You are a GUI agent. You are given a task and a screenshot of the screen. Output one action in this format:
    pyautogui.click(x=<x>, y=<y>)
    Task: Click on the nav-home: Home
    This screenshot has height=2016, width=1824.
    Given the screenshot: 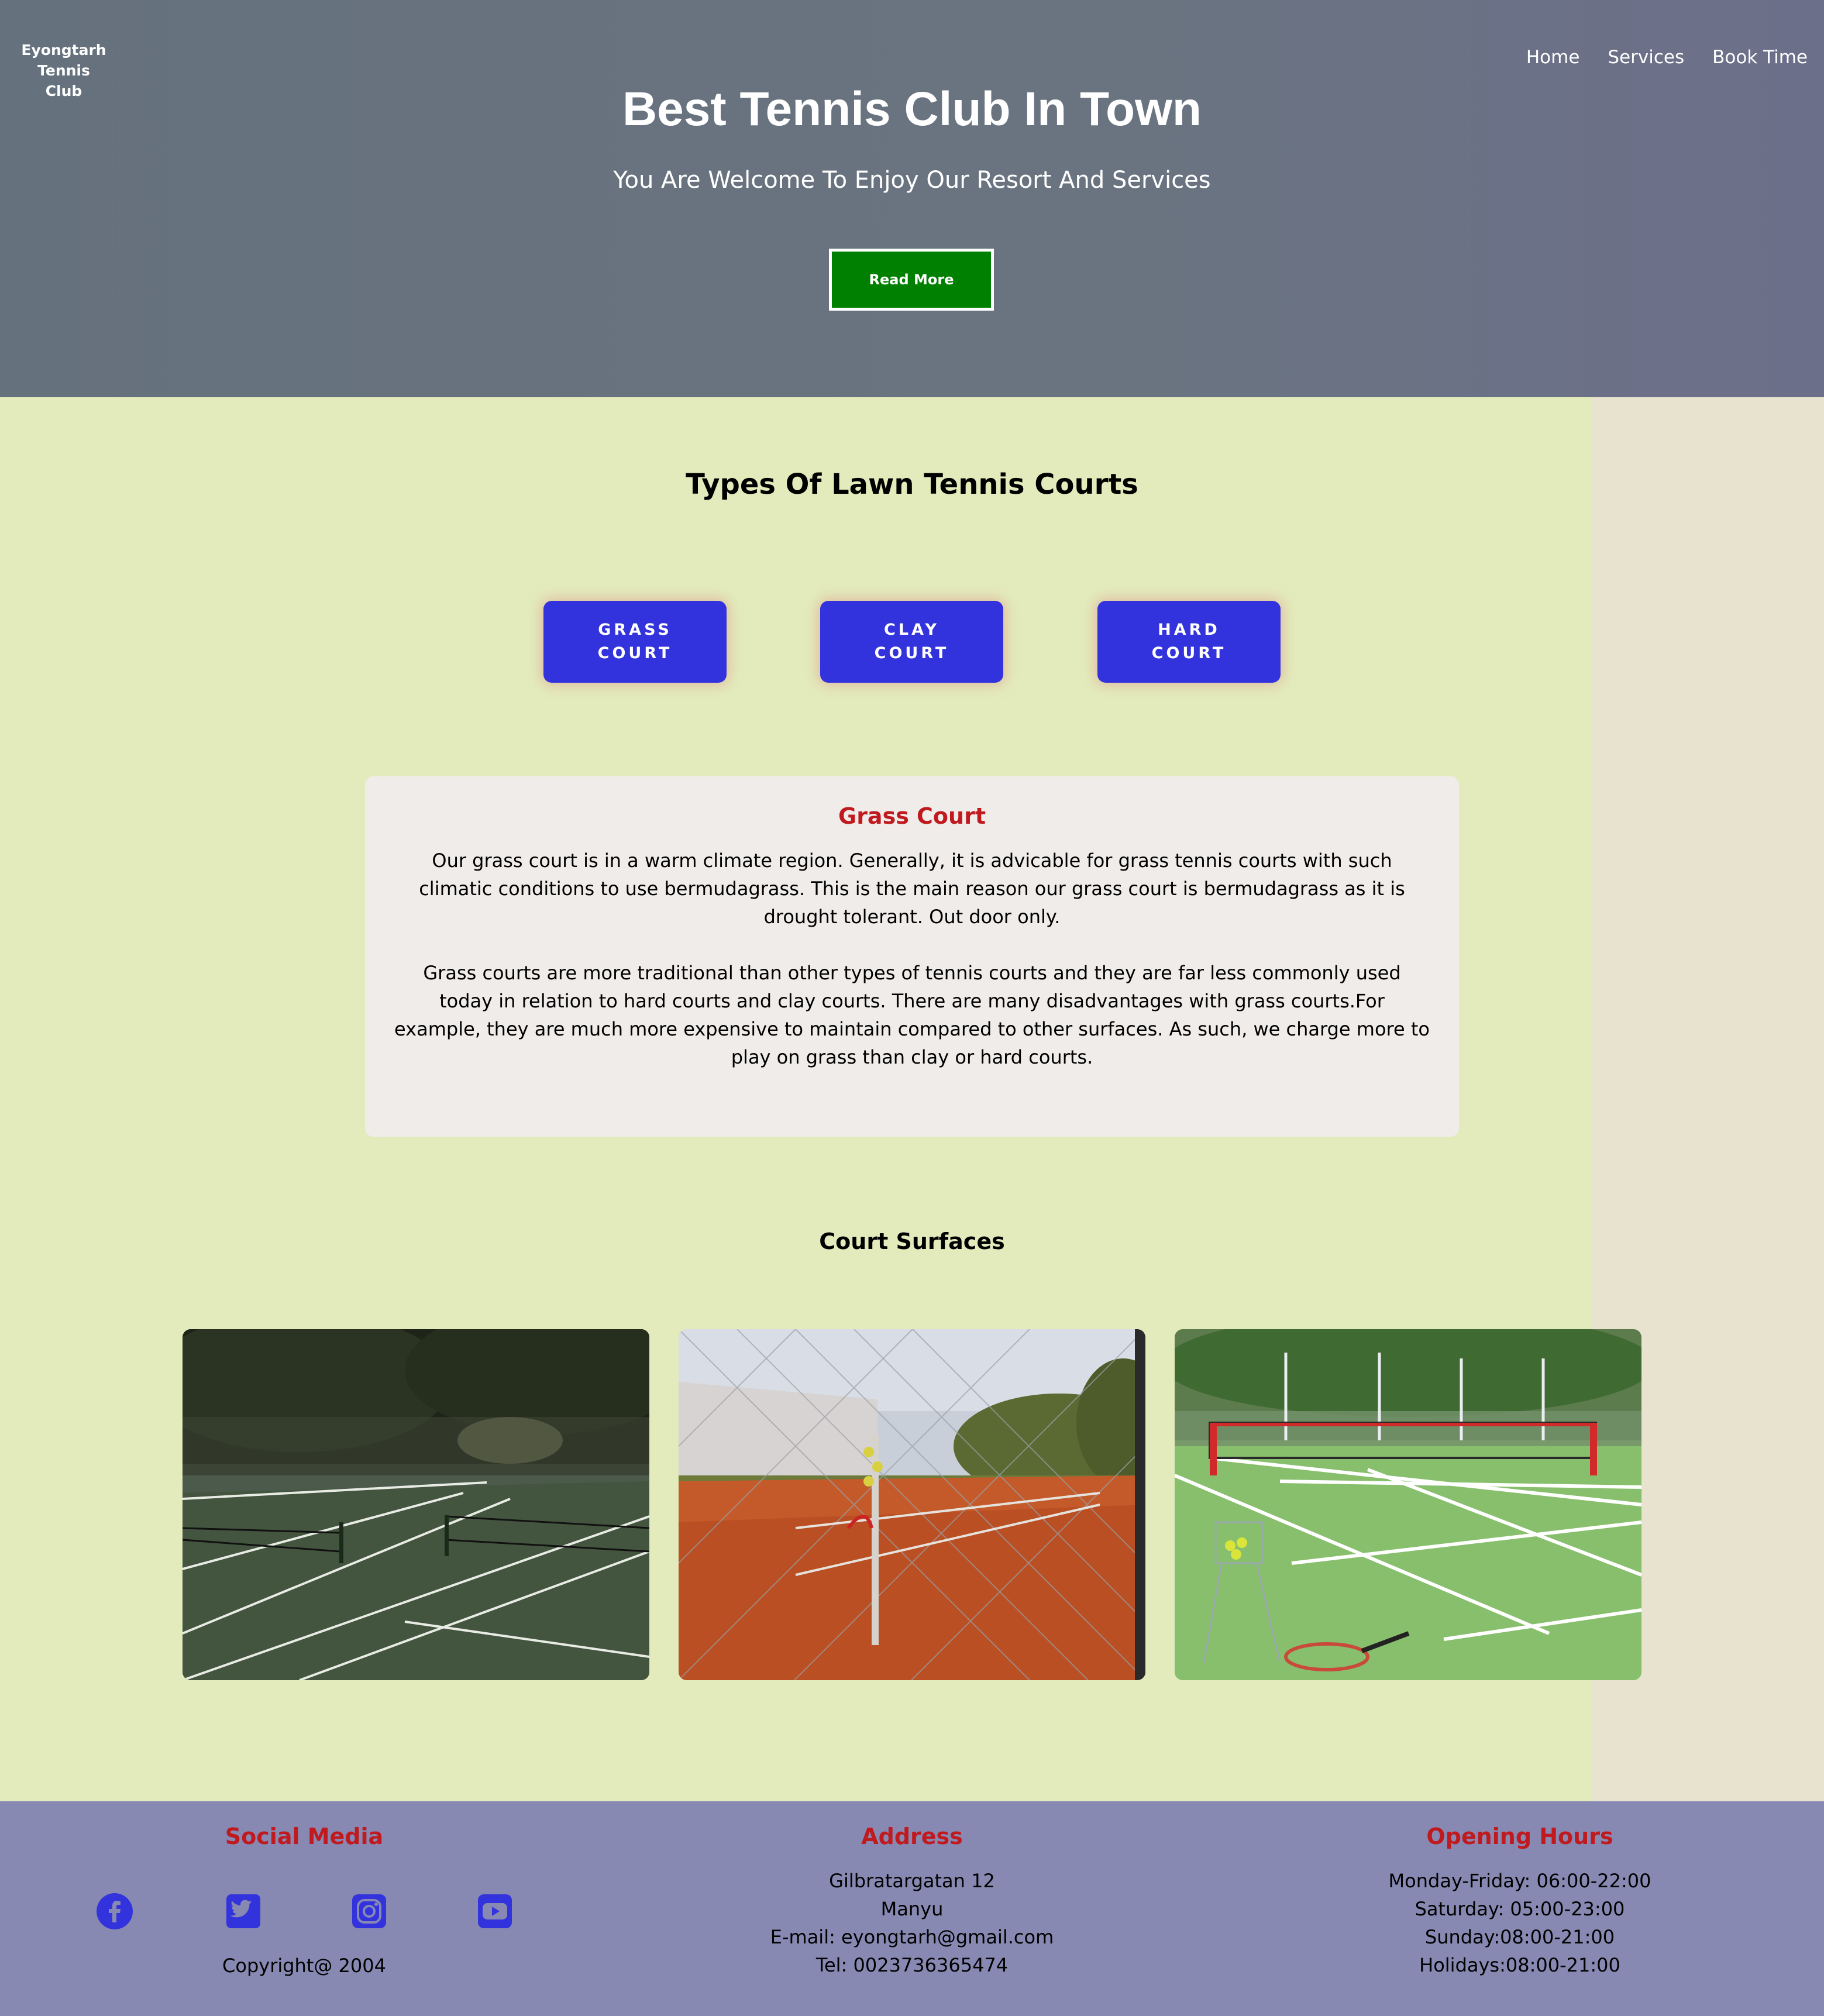 What is the action you would take?
    pyautogui.click(x=1553, y=57)
    